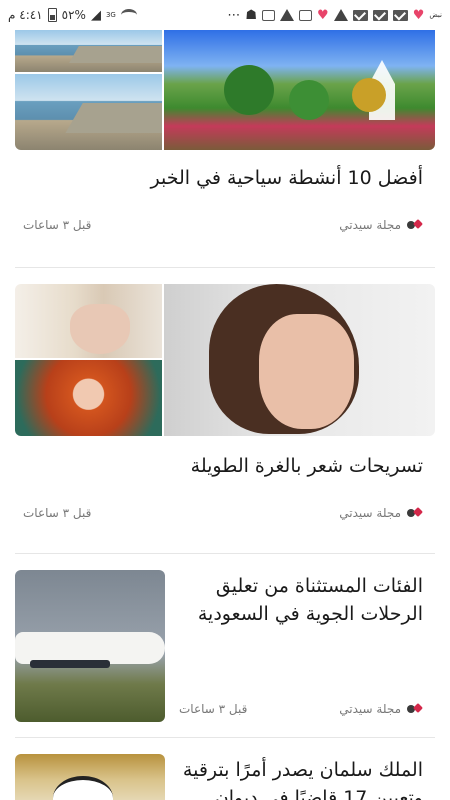 The height and width of the screenshot is (800, 450). Describe the element at coordinates (95, 15) in the screenshot. I see `signal-icon: ◢` at that location.